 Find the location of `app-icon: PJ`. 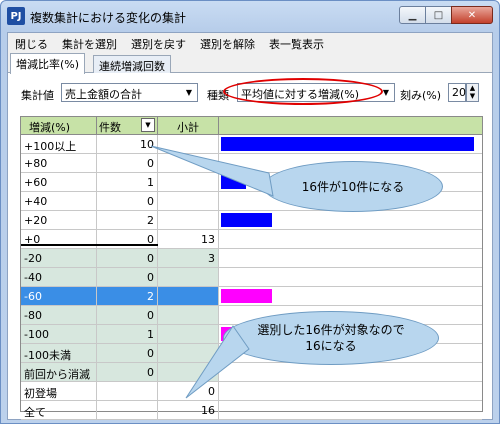

app-icon: PJ is located at coordinates (16, 16).